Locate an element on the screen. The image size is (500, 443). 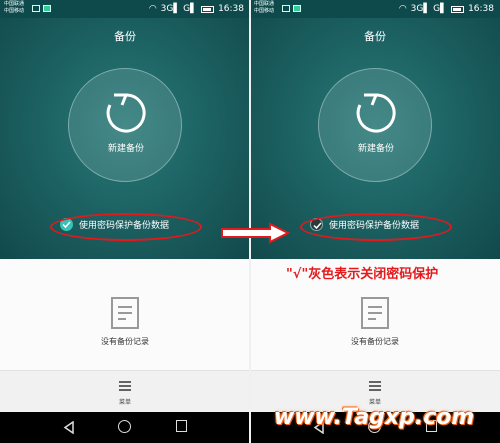
menu-button: 菜单 is located at coordinates (125, 391).